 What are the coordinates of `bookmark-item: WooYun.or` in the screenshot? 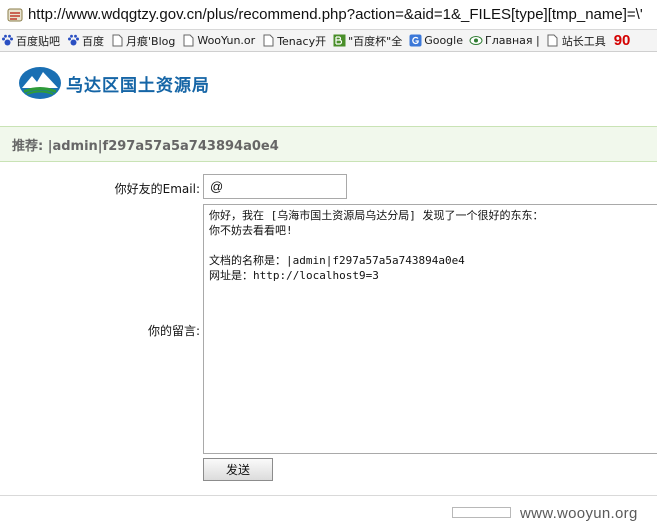 It's located at (218, 41).